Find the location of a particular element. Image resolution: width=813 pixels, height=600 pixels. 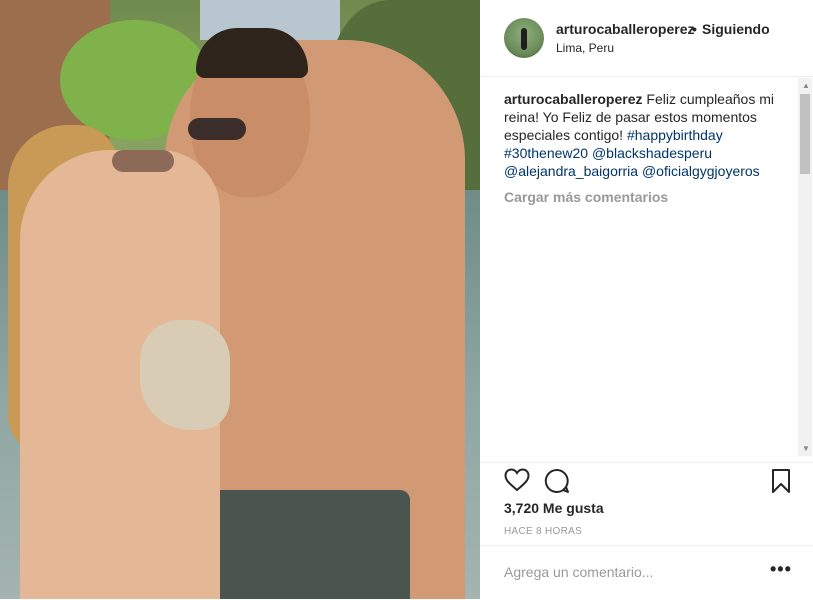

add-comment-section: ••• is located at coordinates (646, 572).